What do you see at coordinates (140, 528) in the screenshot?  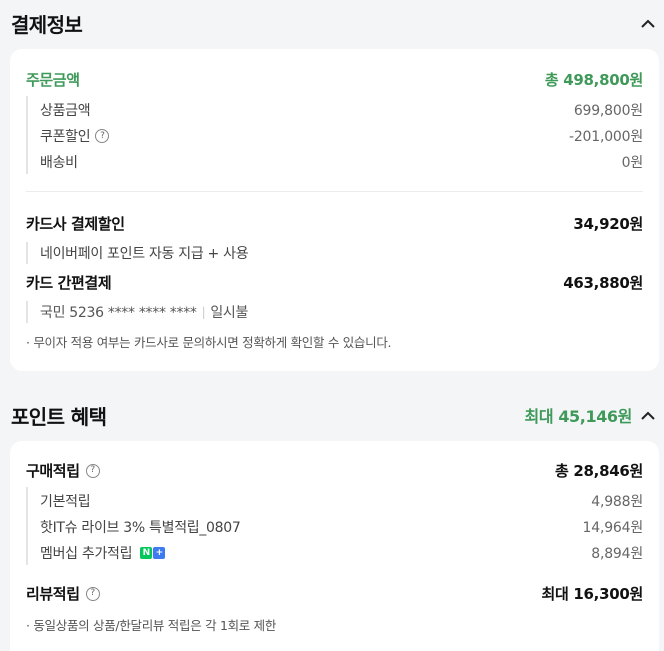 I see `live-special-reward-label: 핫IT슈 라이브 3% 특별적립_0807` at bounding box center [140, 528].